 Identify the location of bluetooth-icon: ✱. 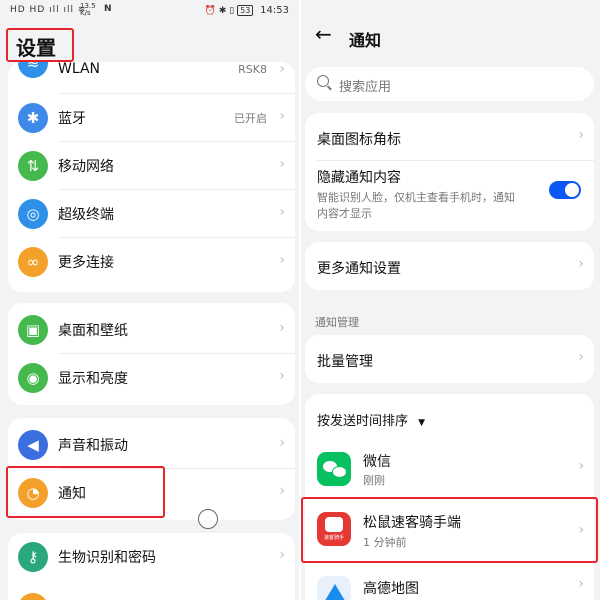
(33, 118).